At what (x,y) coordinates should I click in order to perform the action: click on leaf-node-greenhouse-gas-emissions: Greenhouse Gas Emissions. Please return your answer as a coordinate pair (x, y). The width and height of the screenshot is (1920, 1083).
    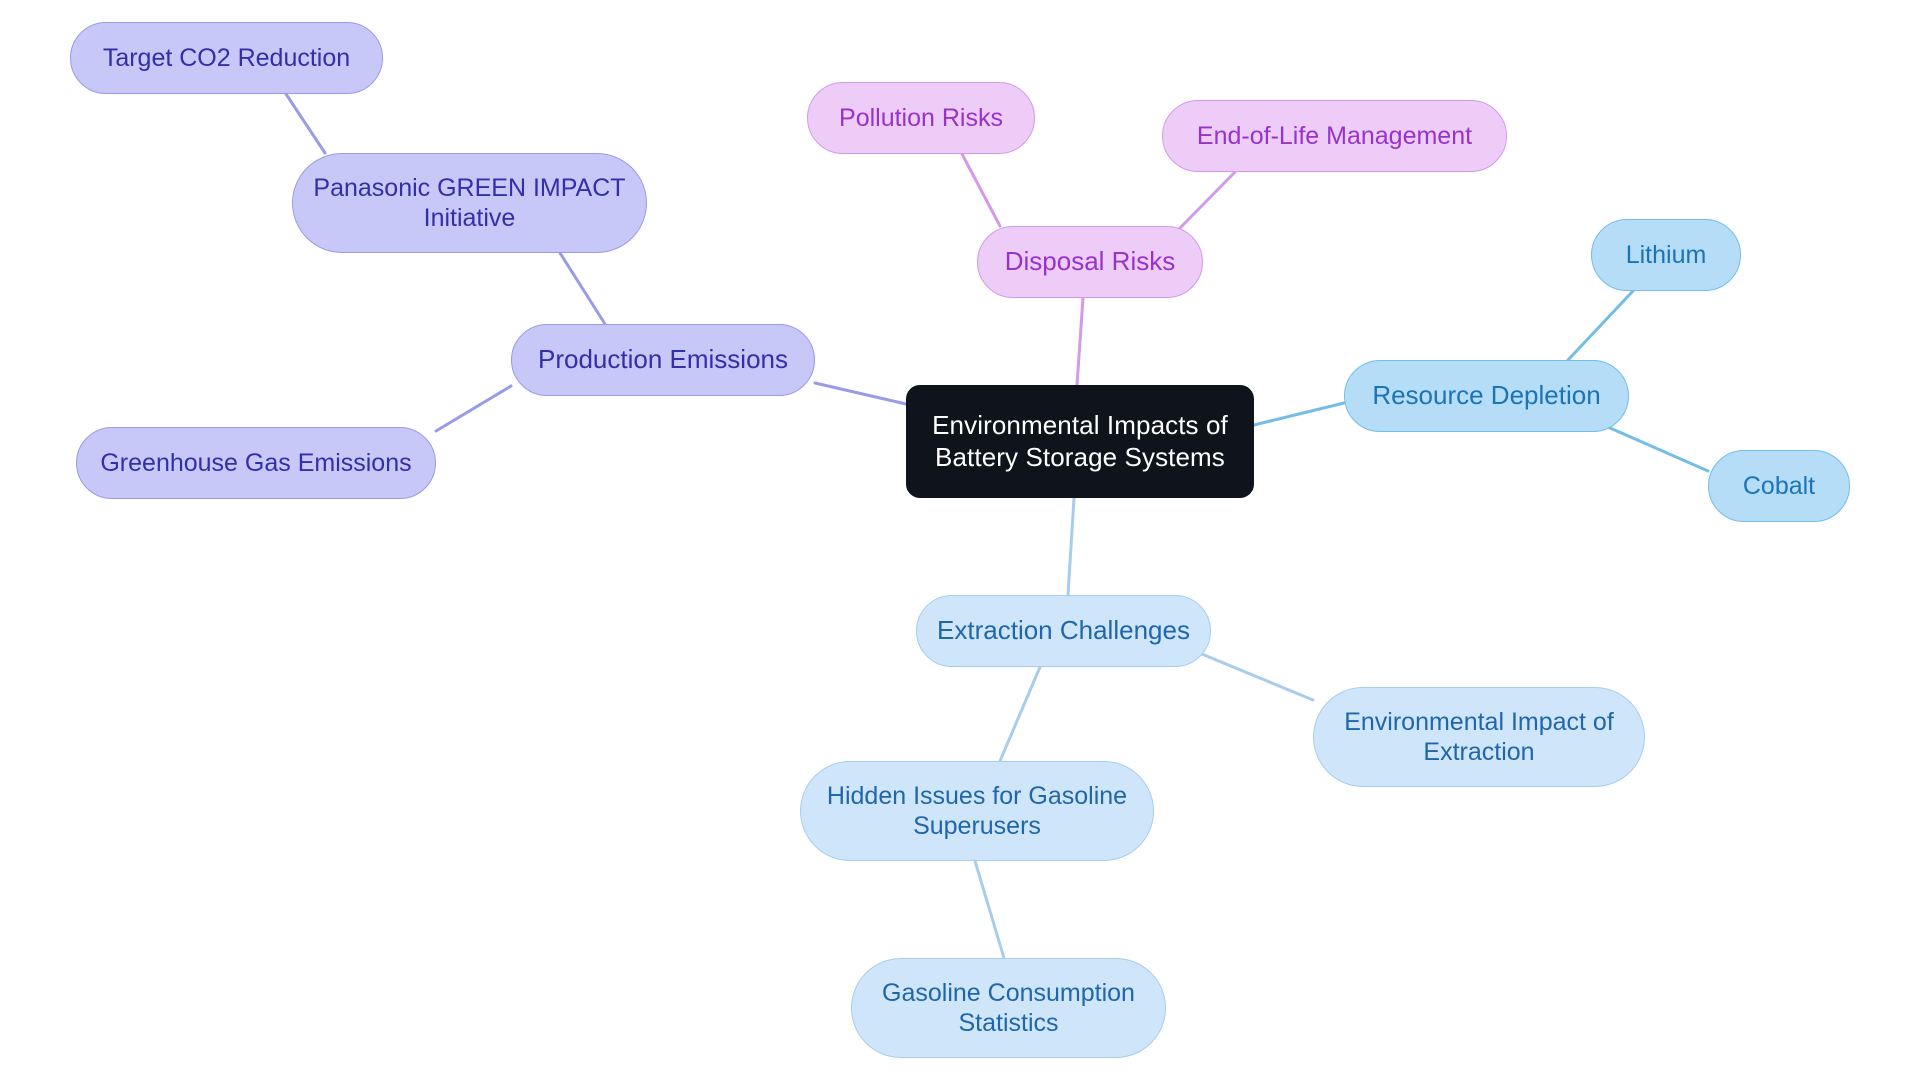
    Looking at the image, I should click on (256, 463).